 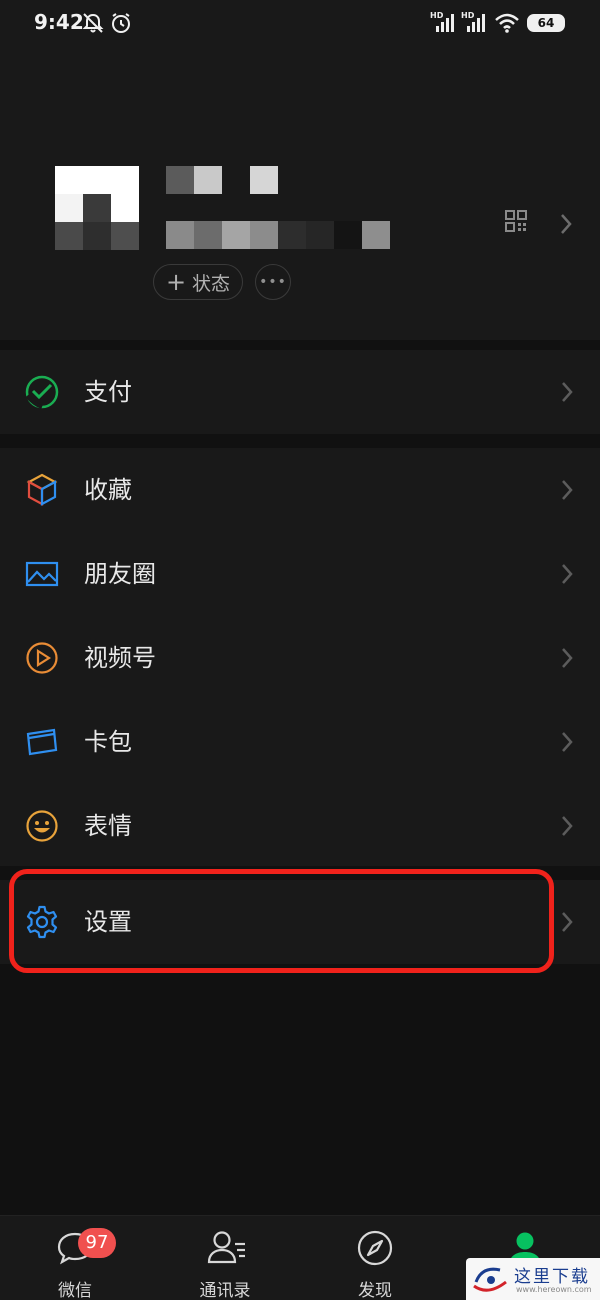 I want to click on mute-bell-icon, so click(x=93, y=23).